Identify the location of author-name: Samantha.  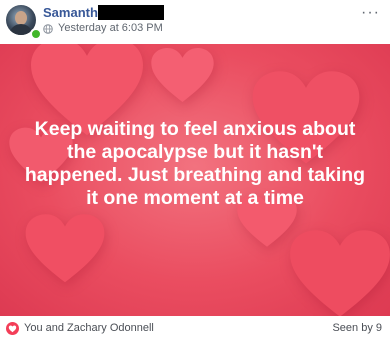
(74, 12).